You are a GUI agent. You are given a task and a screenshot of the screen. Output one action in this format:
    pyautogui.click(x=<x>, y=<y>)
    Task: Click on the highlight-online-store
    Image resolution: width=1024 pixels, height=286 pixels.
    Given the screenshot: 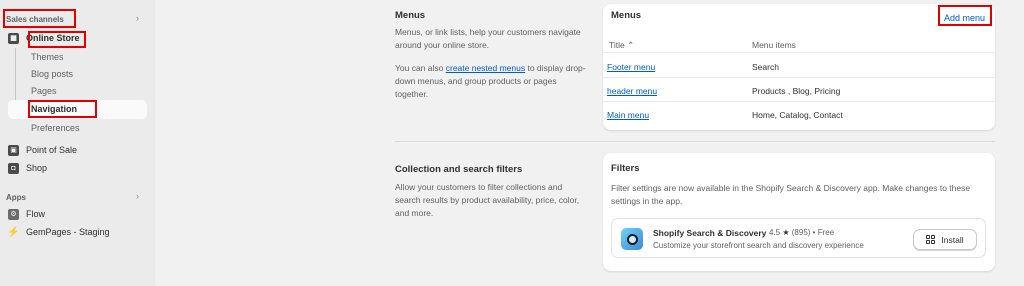 What is the action you would take?
    pyautogui.click(x=57, y=39)
    